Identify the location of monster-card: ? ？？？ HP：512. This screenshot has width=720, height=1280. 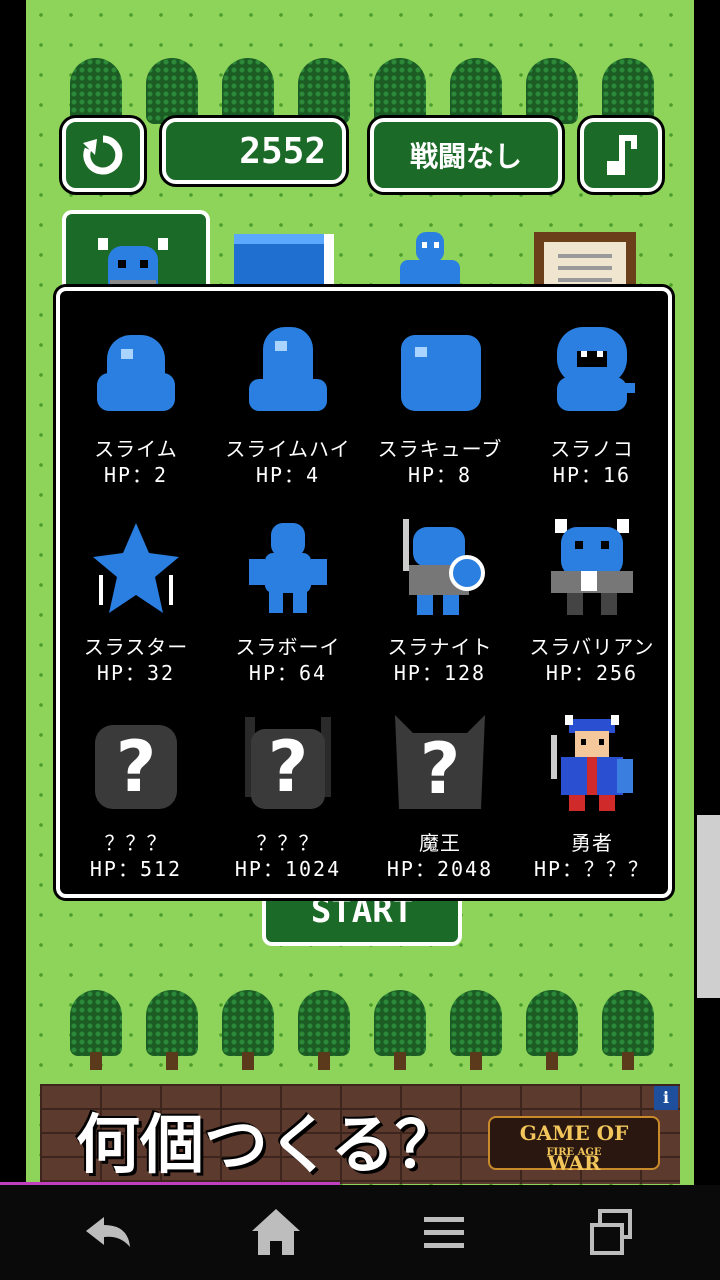
(136, 793).